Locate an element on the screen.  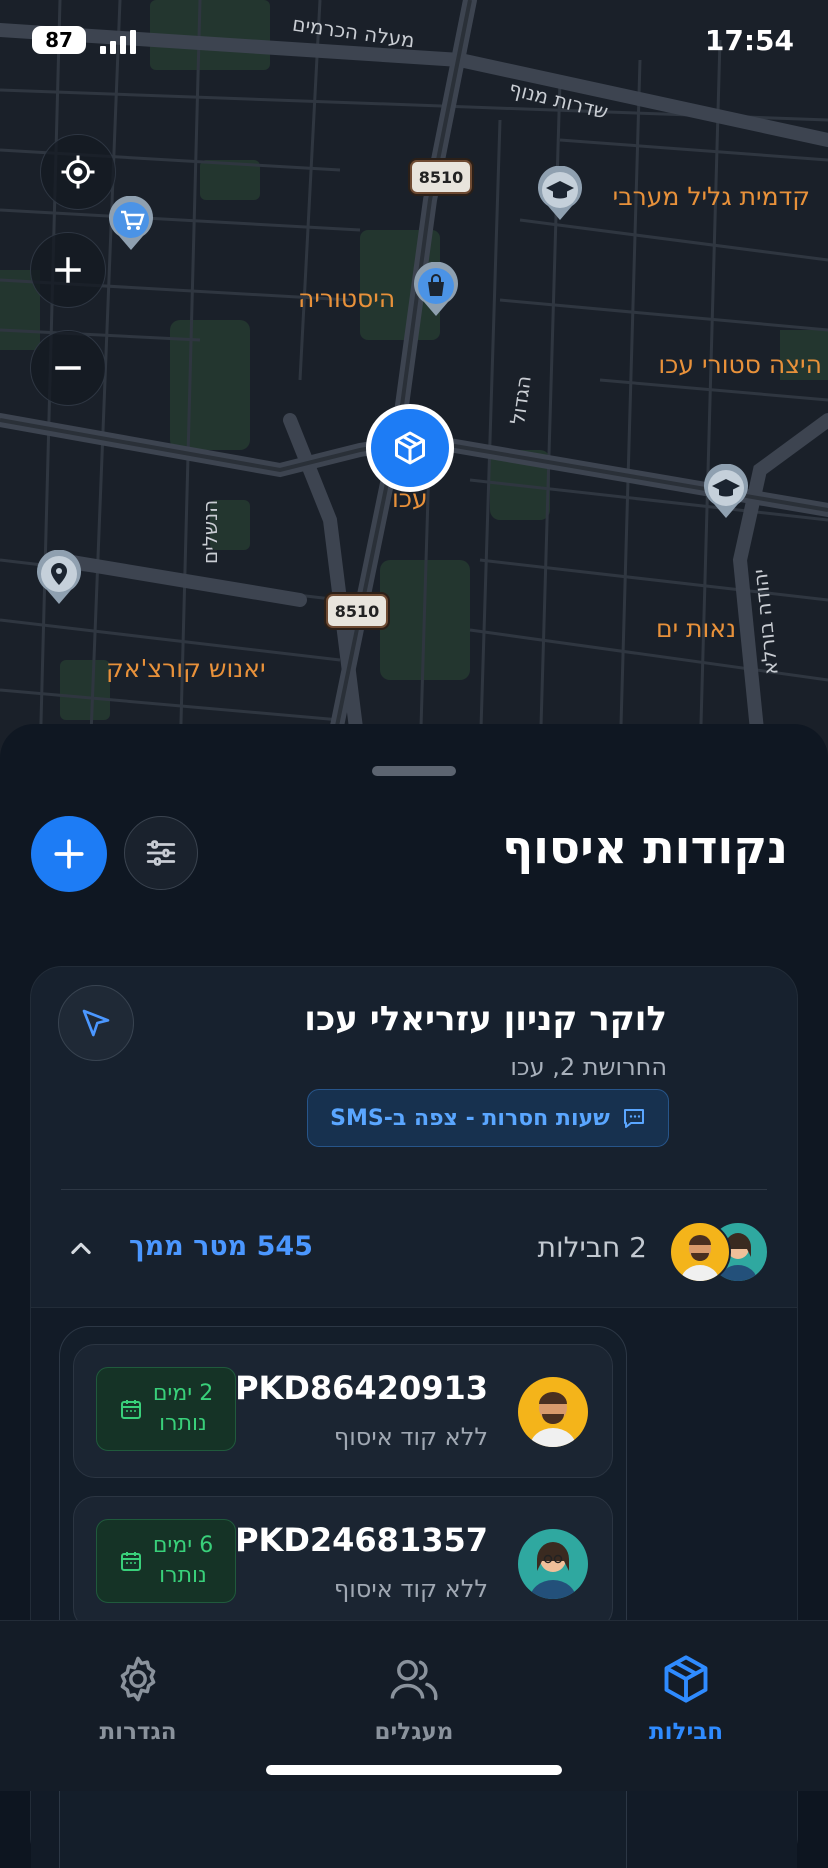
sliders-icon is located at coordinates (161, 853).